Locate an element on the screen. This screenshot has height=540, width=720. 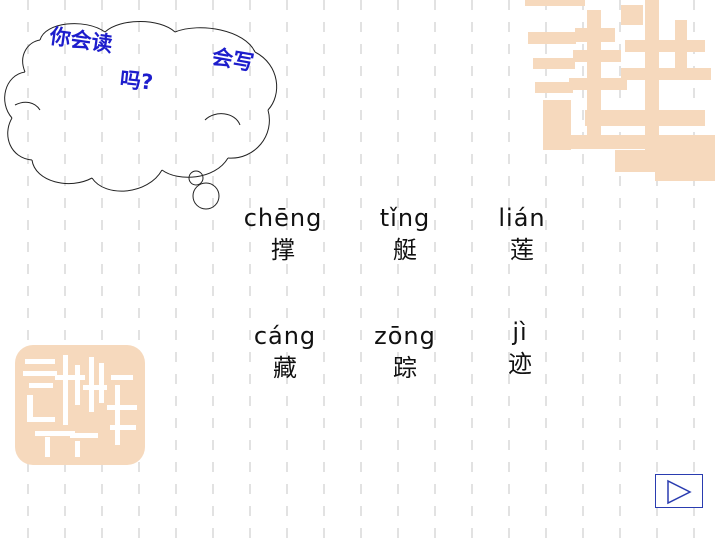
thought-cloud is located at coordinates (141, 115).